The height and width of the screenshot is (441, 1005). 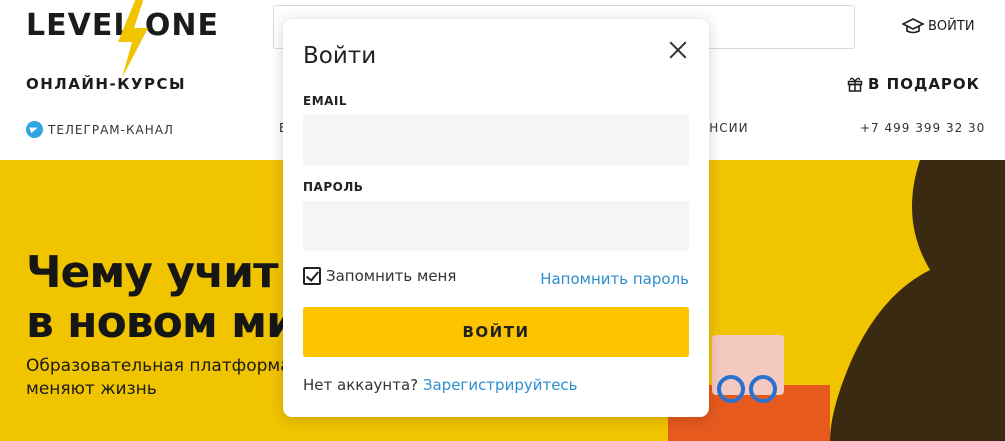 I want to click on login-button: ВОЙТИ, so click(x=496, y=332).